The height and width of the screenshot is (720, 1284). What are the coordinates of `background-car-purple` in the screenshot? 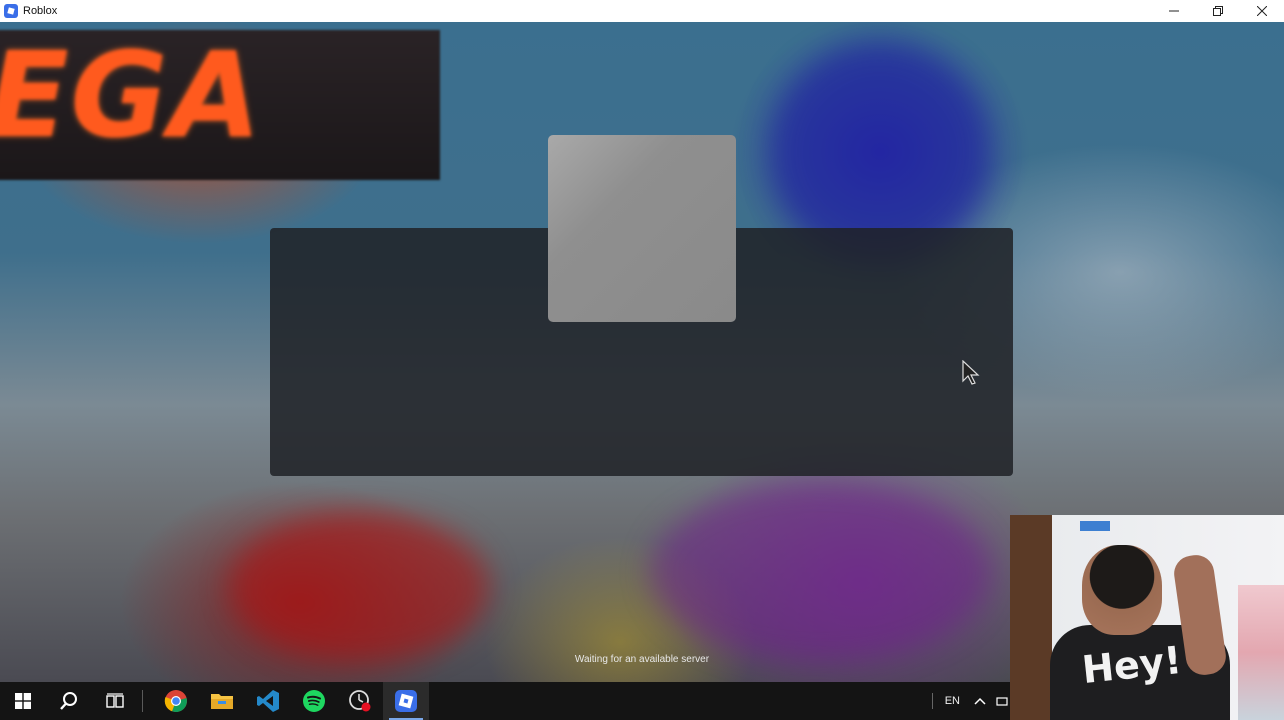 It's located at (820, 572).